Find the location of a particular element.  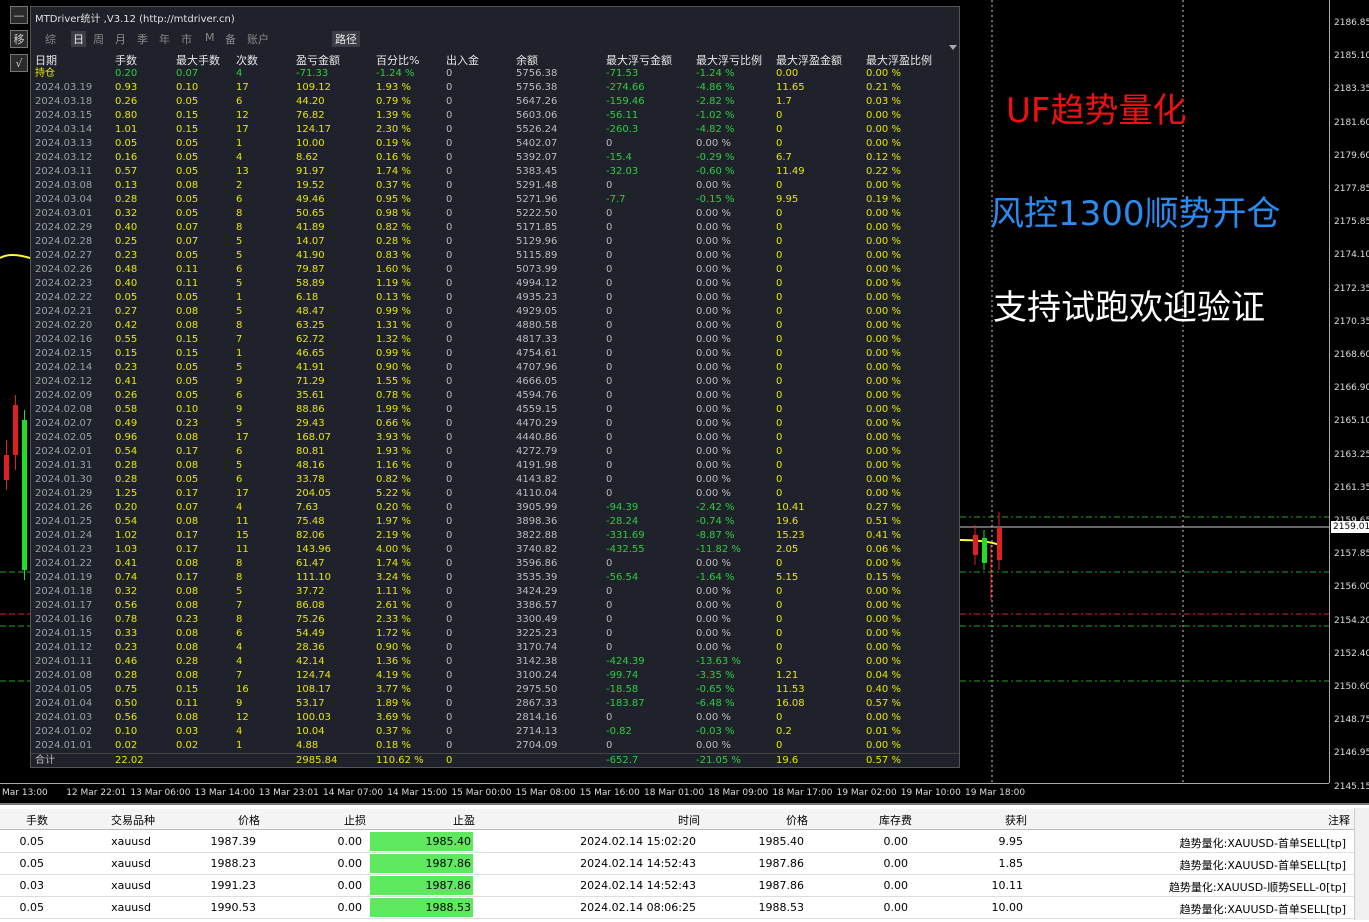

ma-line is located at coordinates (980, 542).